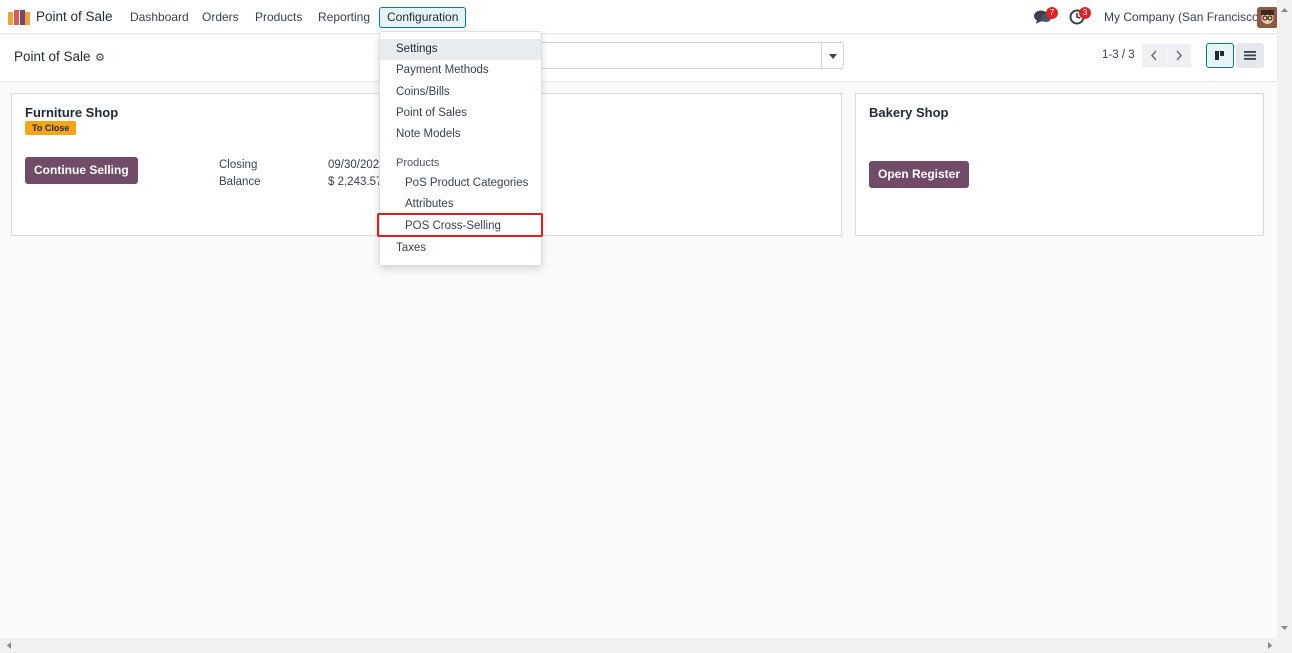 Image resolution: width=1292 pixels, height=653 pixels. I want to click on company-switcher: My Company (San Francisco), so click(1183, 17).